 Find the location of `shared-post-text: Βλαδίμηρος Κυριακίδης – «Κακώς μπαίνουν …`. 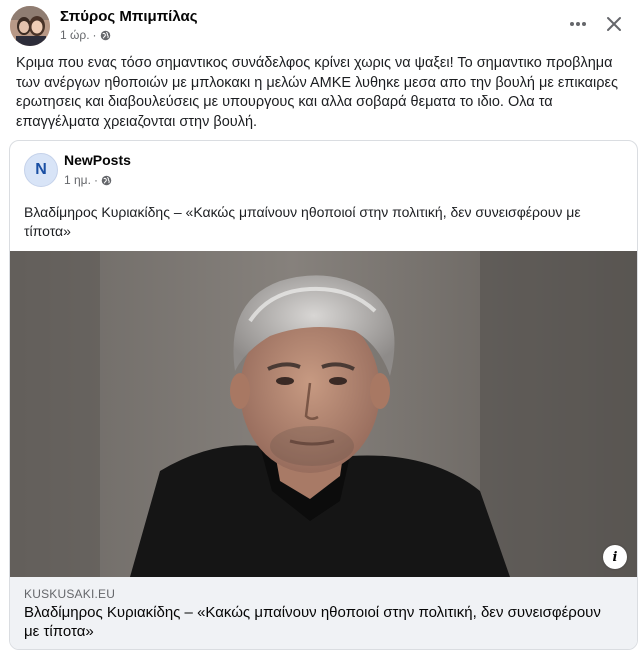

shared-post-text: Βλαδίμηρος Κυριακίδης – «Κακώς μπαίνουν … is located at coordinates (302, 221).